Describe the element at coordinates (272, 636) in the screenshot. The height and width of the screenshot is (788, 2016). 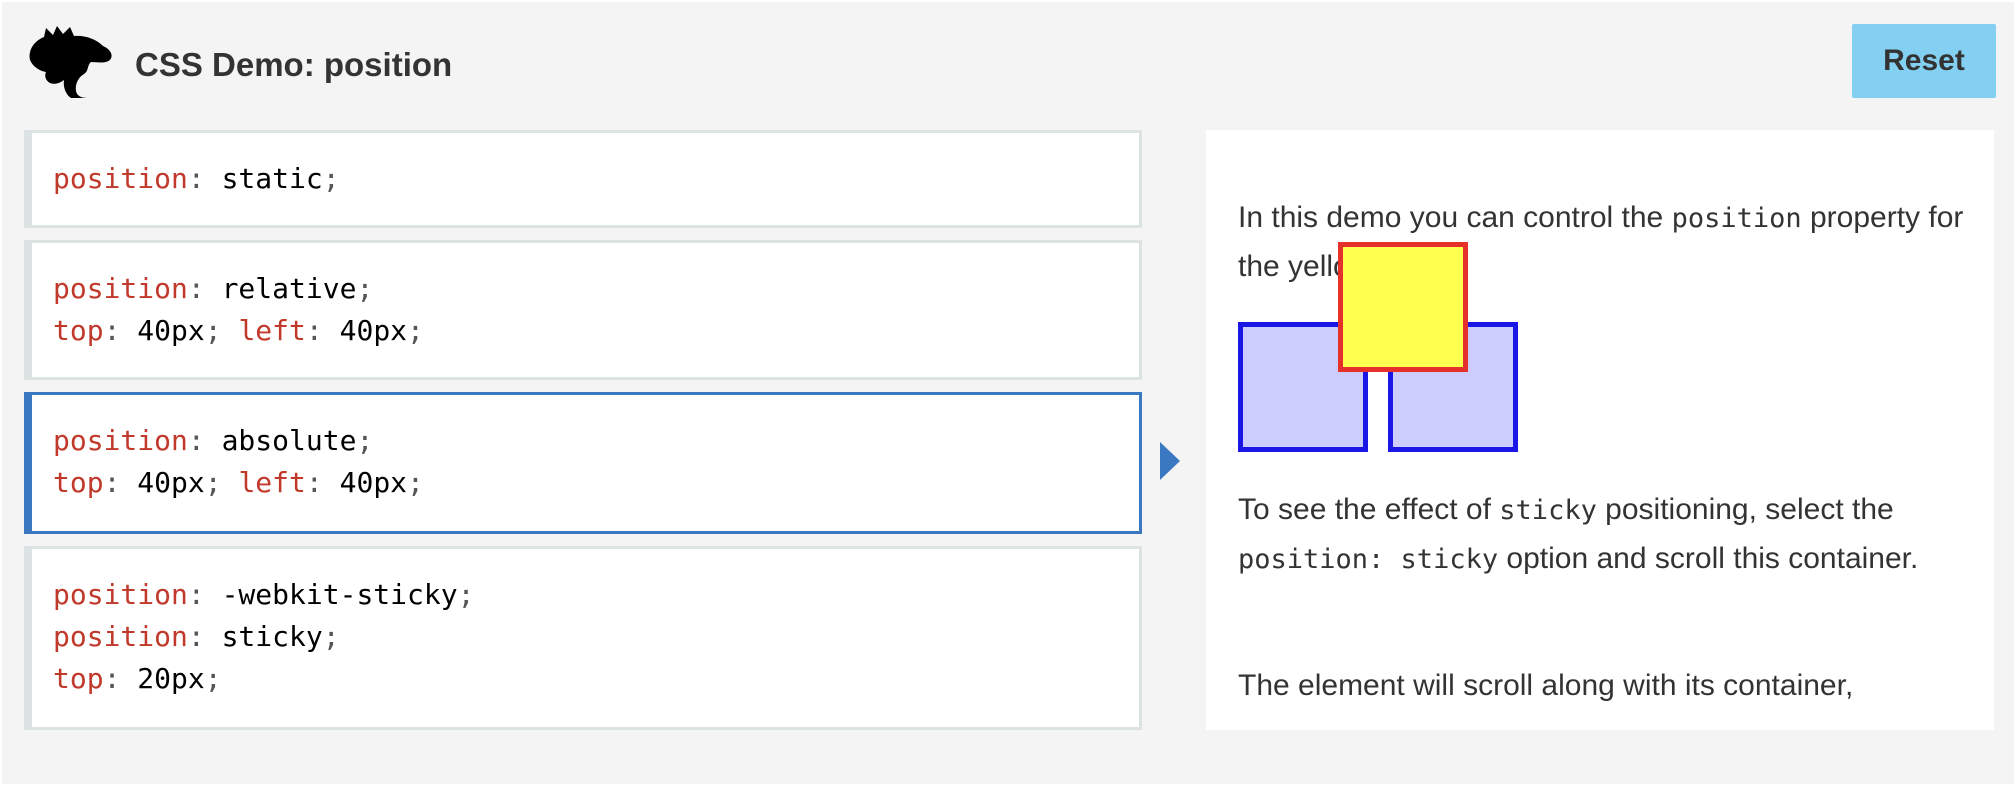
I see `css-value: sticky` at that location.